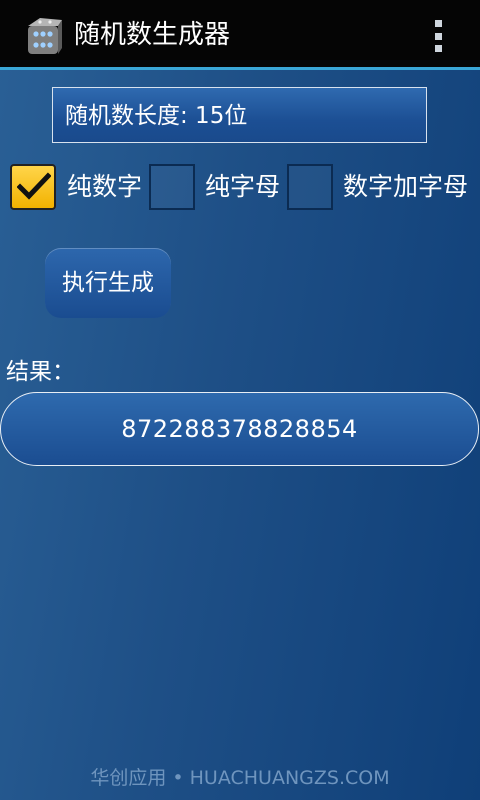  Describe the element at coordinates (240, 35) in the screenshot. I see `action-bar: 随机数生成器` at that location.